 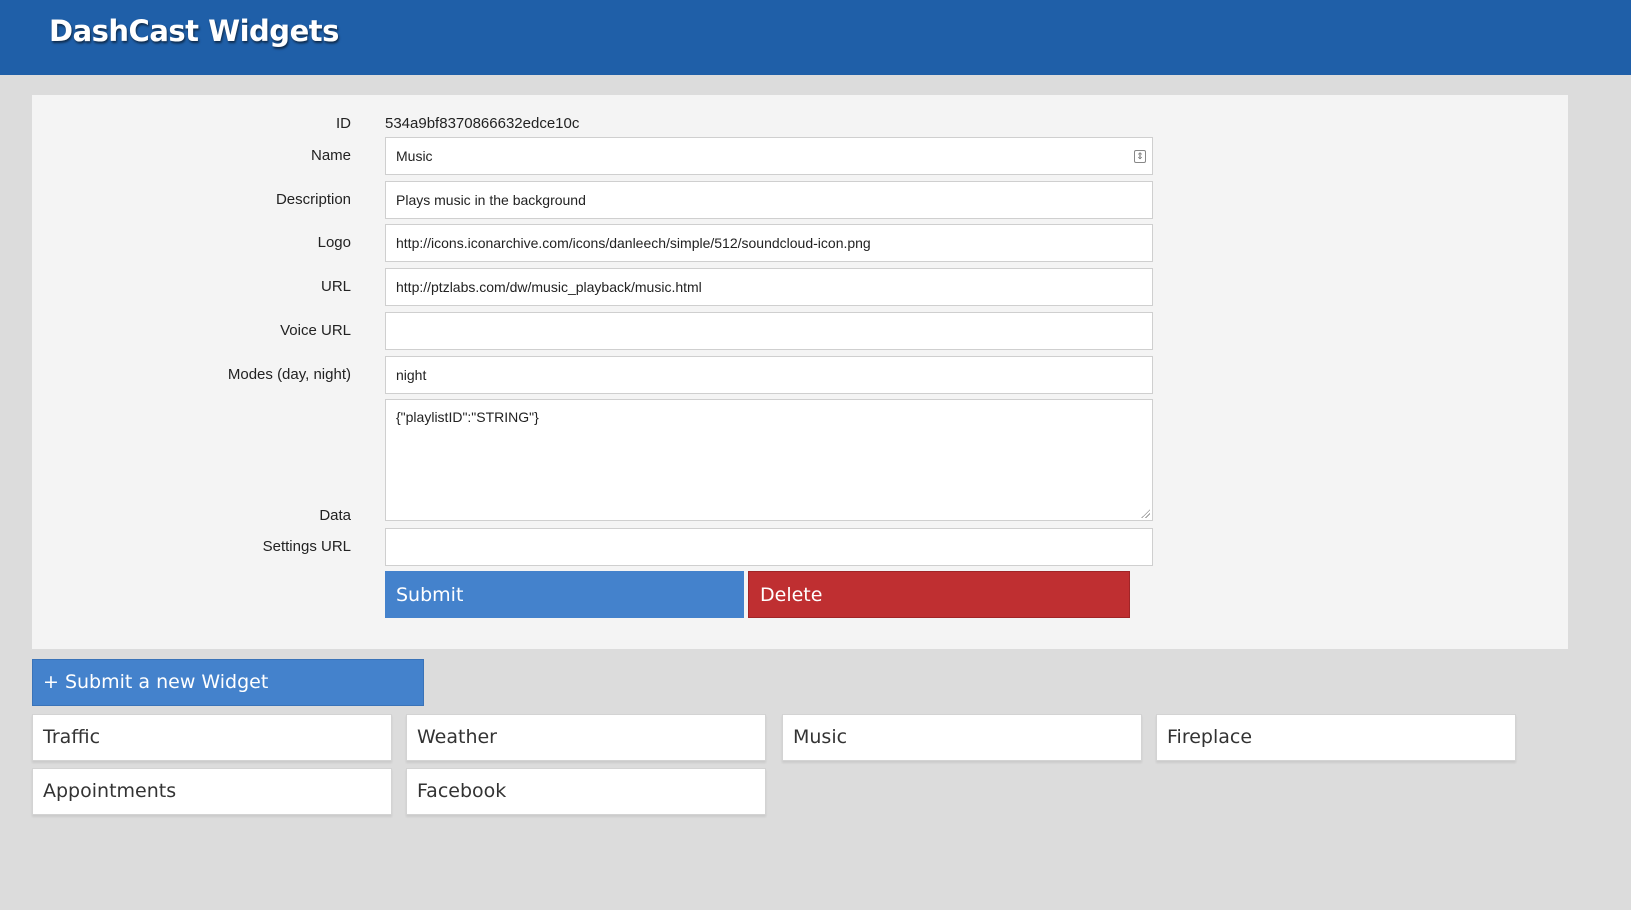 What do you see at coordinates (769, 460) in the screenshot?
I see `data-textarea: {"playlistID":"STRING"}` at bounding box center [769, 460].